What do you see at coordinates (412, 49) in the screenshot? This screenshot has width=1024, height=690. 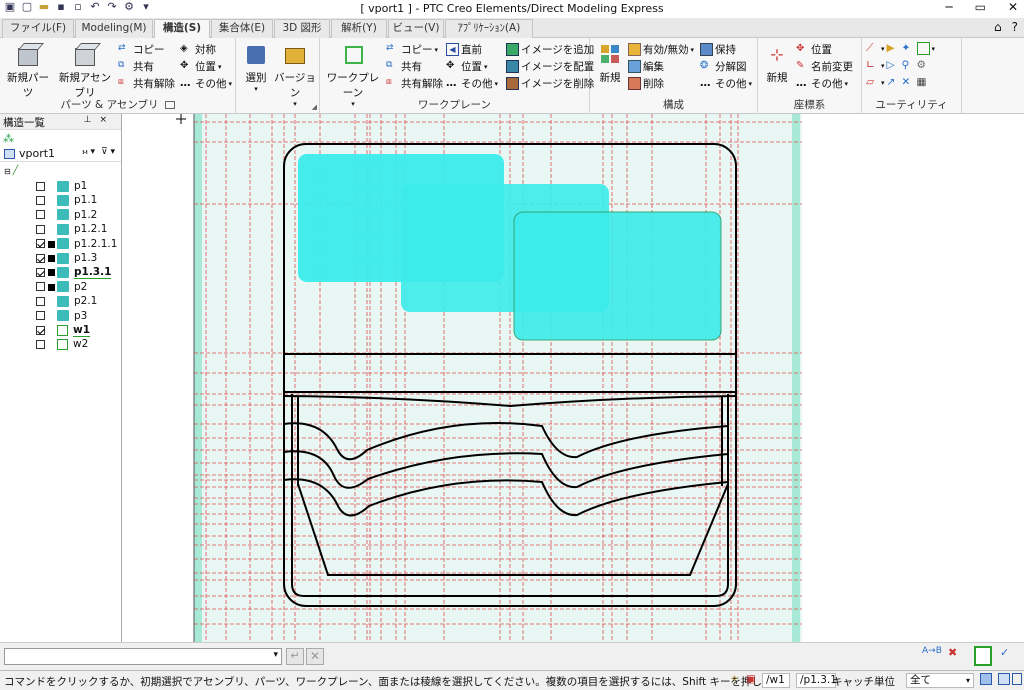 I see `copy-workplane-button: ⇄ コピー ▾` at bounding box center [412, 49].